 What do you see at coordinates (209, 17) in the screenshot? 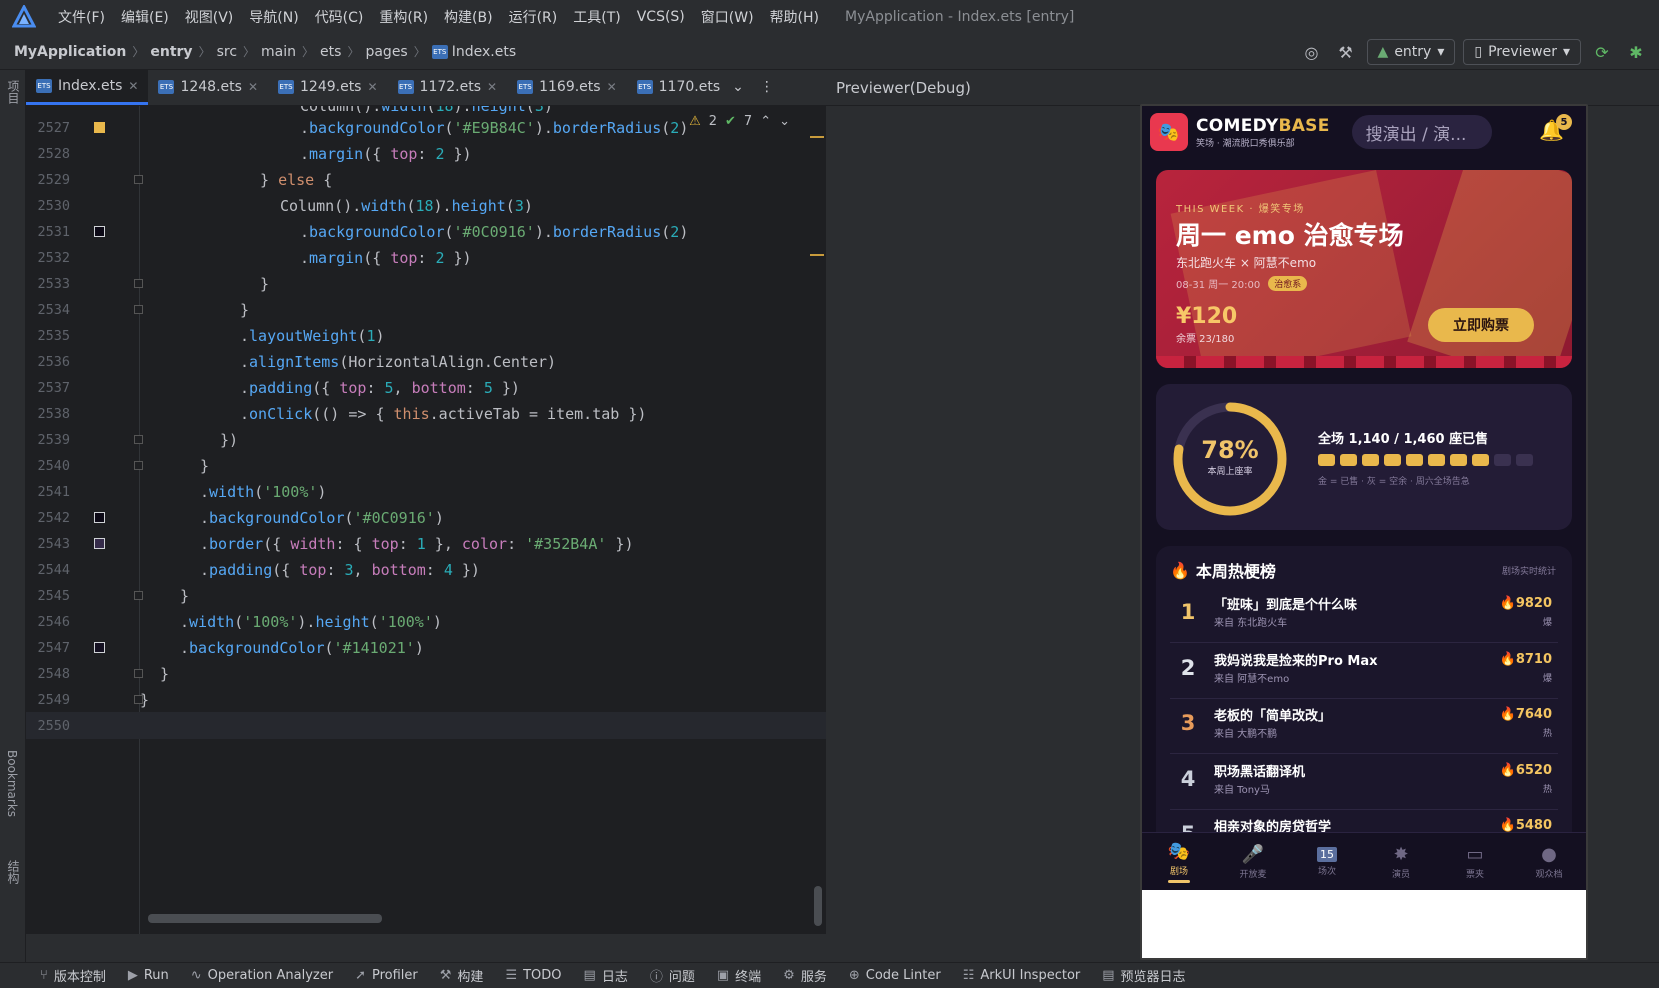
I see `menu-view: 视图(V)` at bounding box center [209, 17].